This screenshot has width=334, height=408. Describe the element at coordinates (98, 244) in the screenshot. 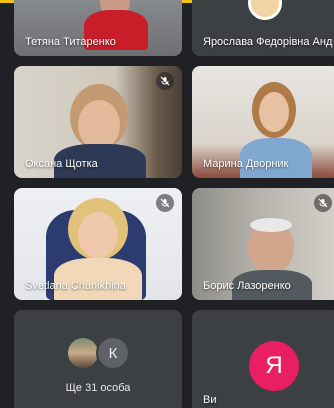

I see `participant-tile: Svetlana Chunikhina` at that location.